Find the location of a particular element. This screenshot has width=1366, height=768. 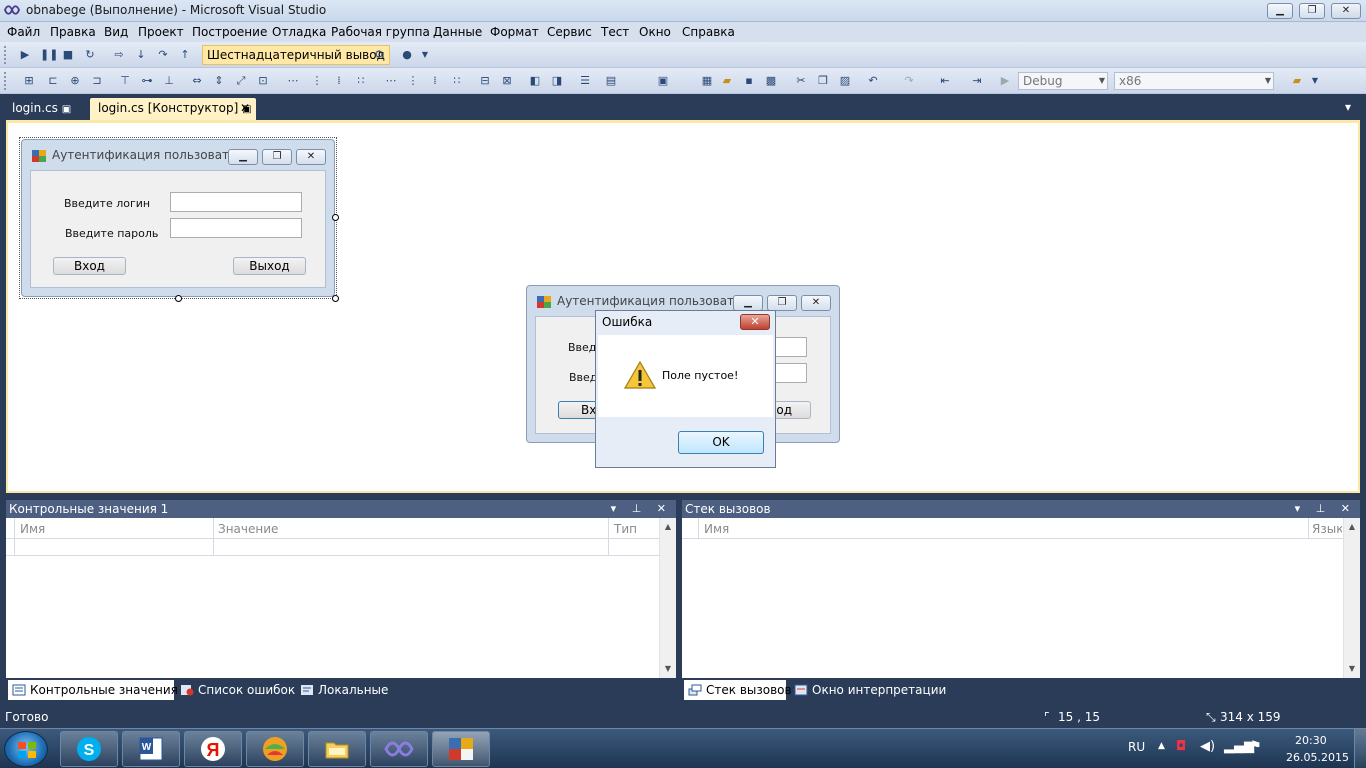

show-desktop-button is located at coordinates (1360, 748).